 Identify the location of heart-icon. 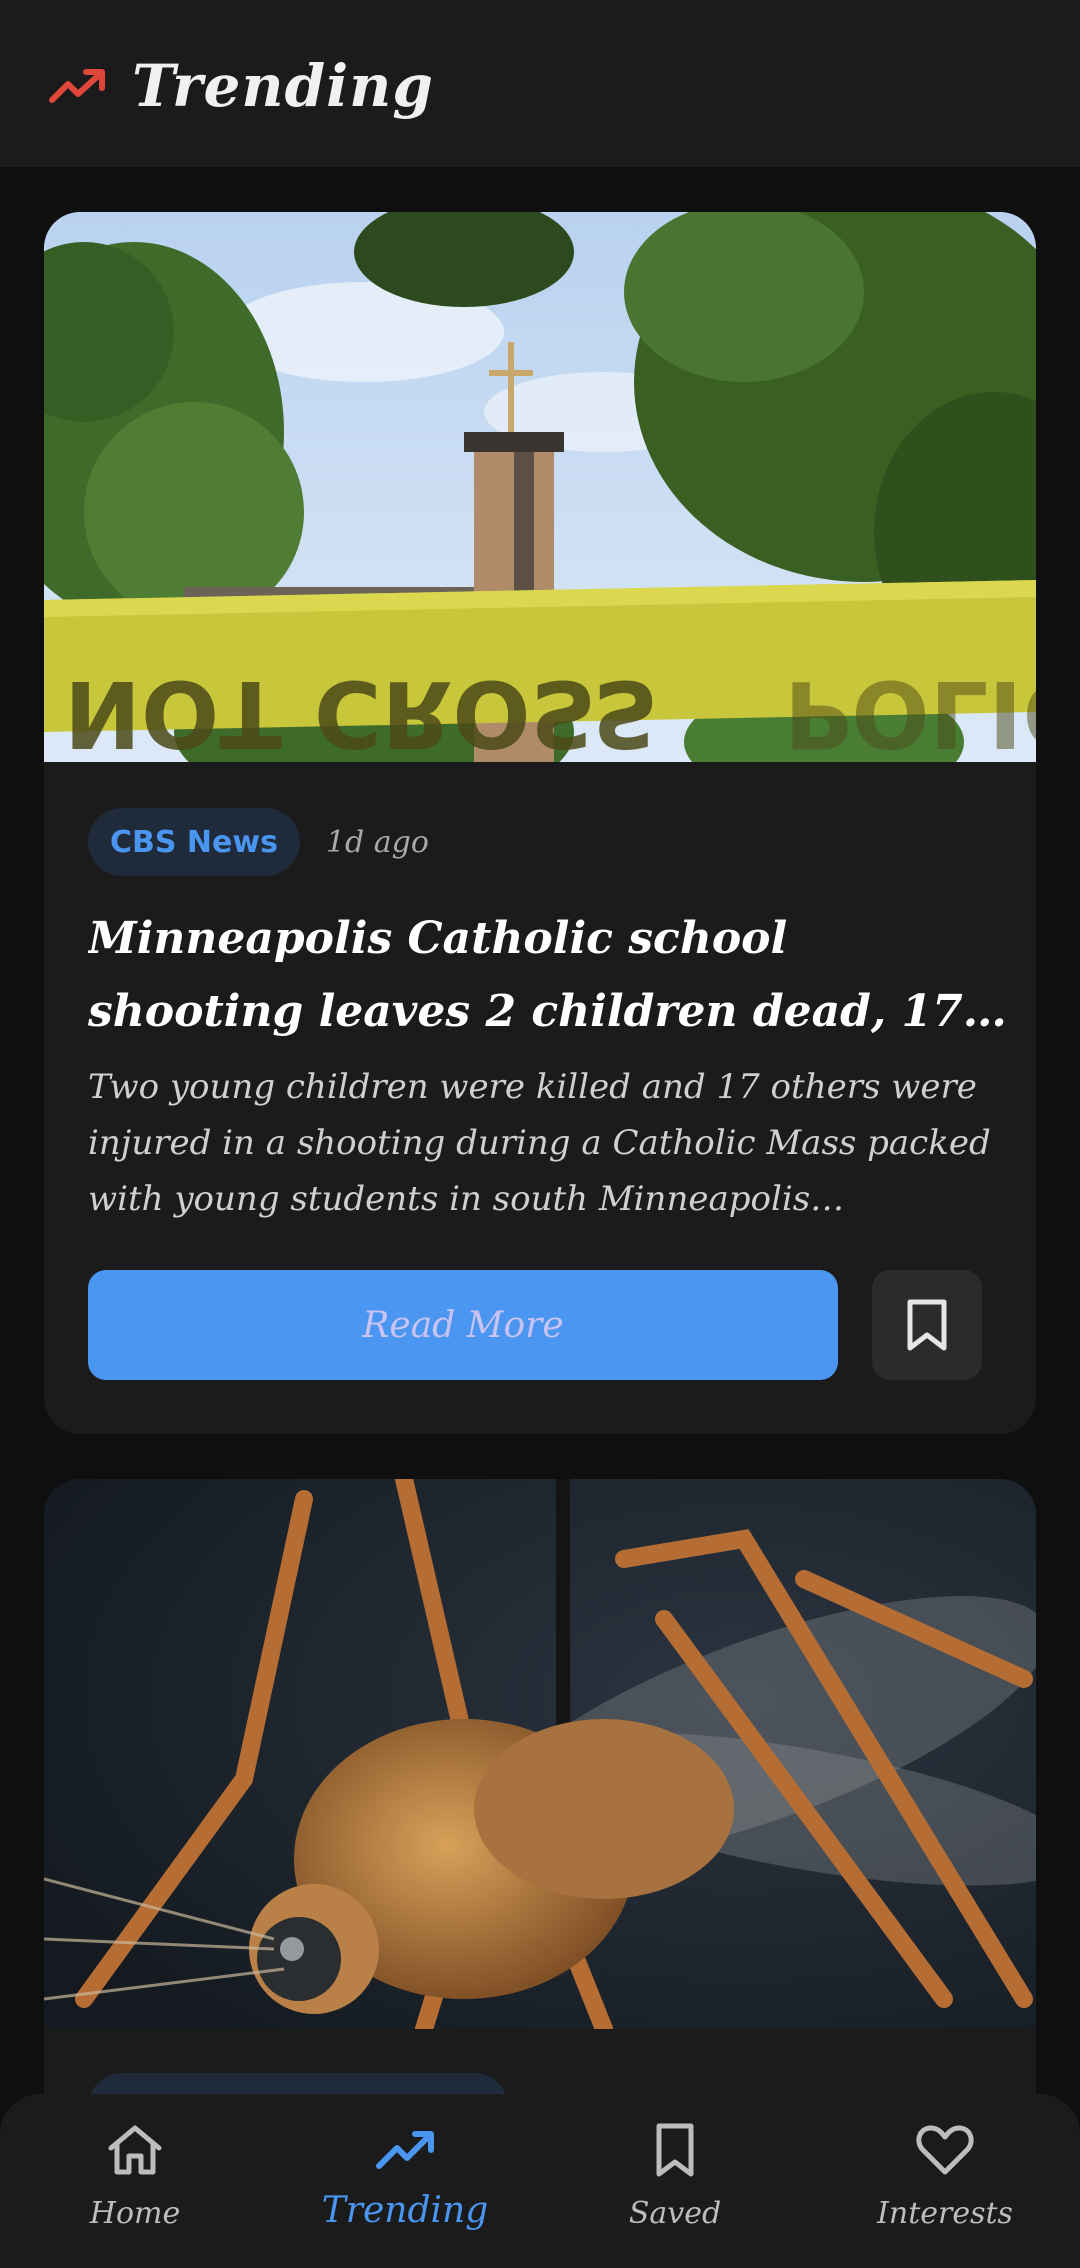
(945, 2150).